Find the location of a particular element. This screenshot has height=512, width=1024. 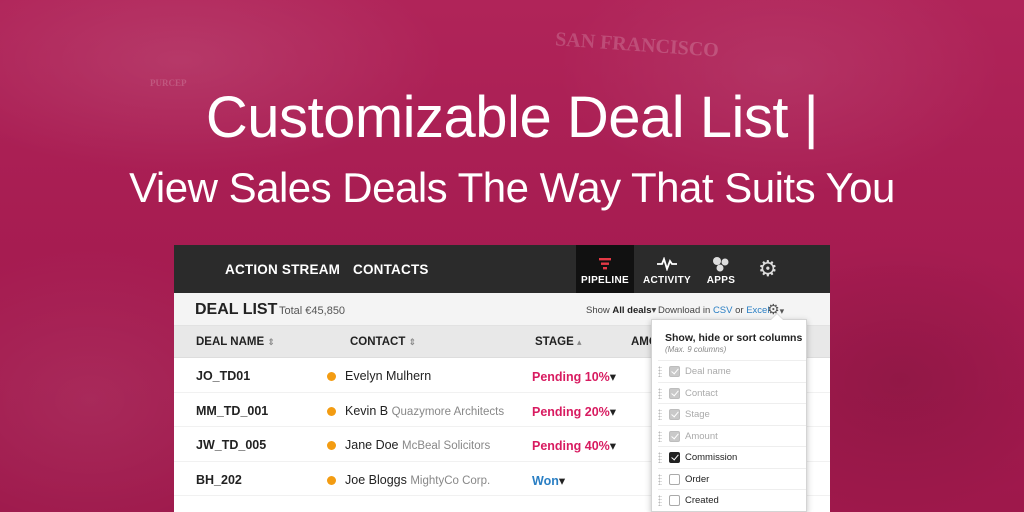

column-header-contact: CONTACT ⇕ is located at coordinates (383, 342).